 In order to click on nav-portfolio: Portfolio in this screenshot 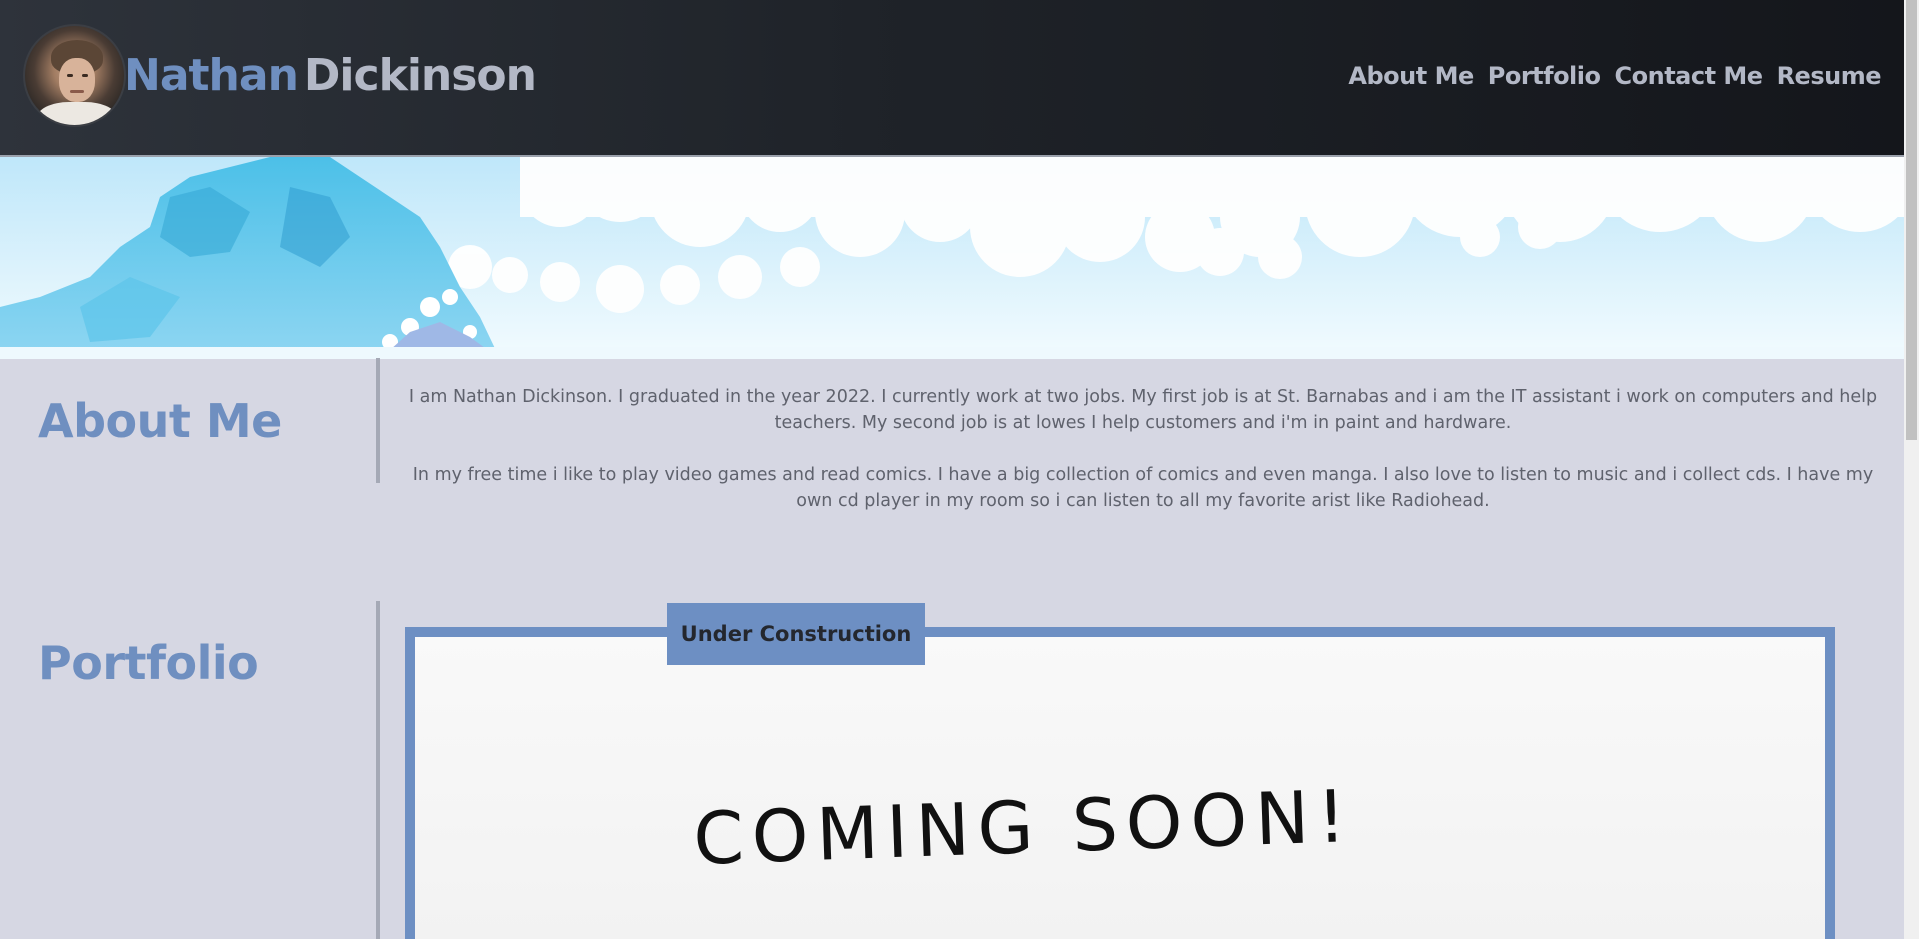, I will do `click(1544, 76)`.